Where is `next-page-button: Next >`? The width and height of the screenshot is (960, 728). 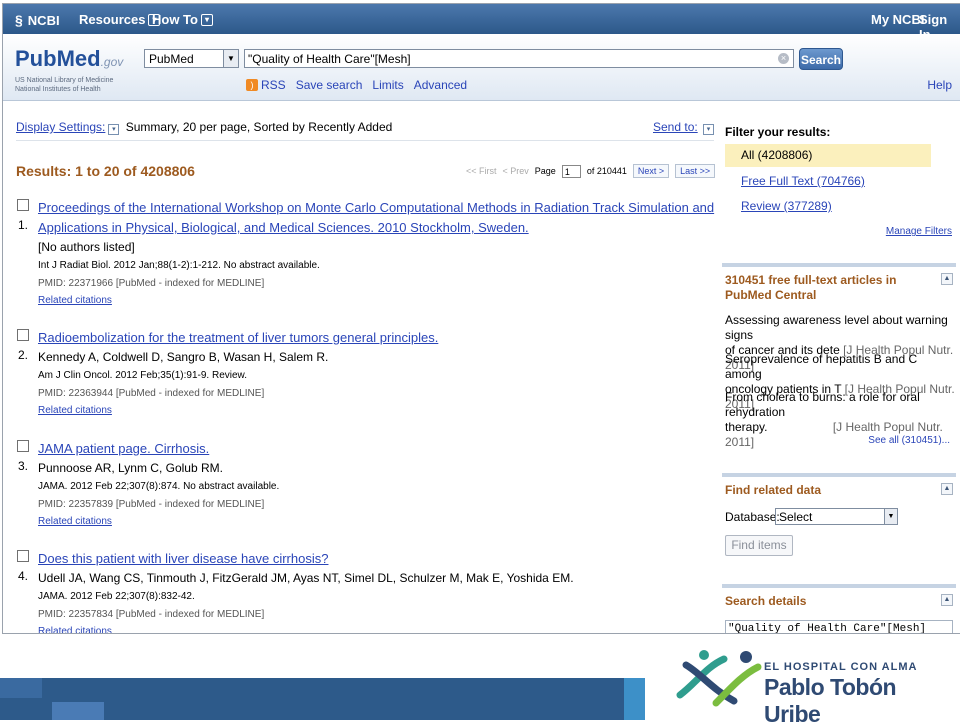 next-page-button: Next > is located at coordinates (651, 171).